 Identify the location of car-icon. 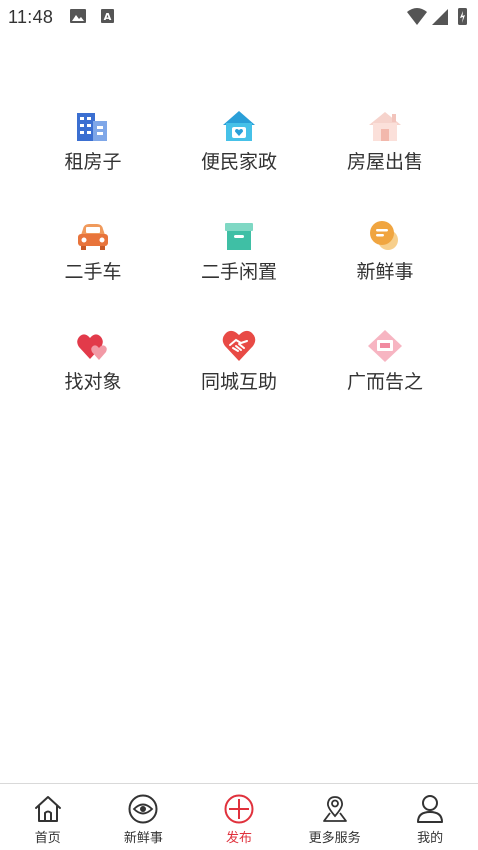
(93, 235).